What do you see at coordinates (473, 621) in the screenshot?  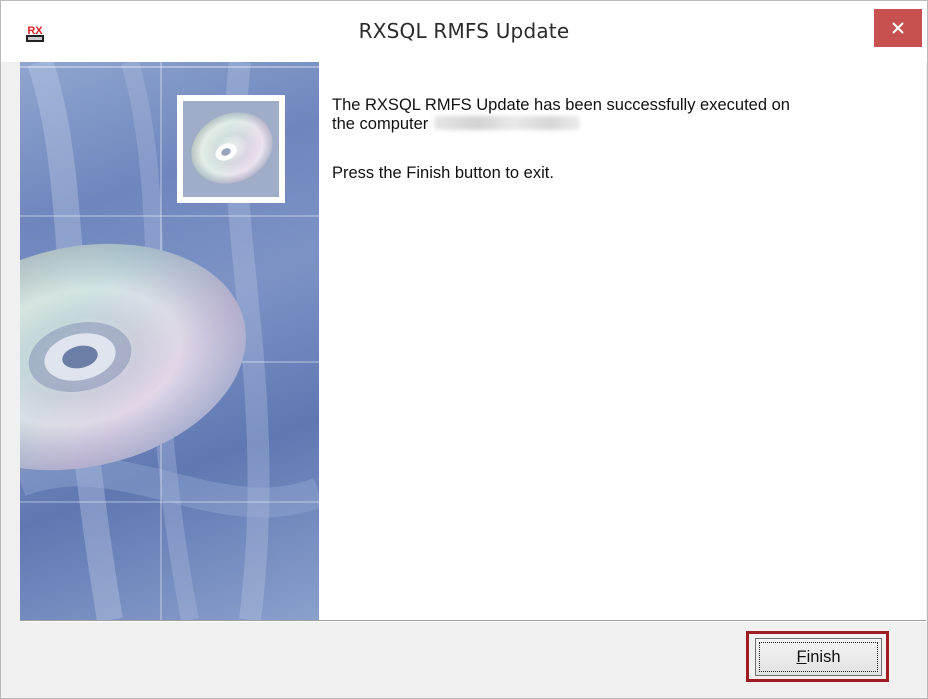 I see `footer-separator` at bounding box center [473, 621].